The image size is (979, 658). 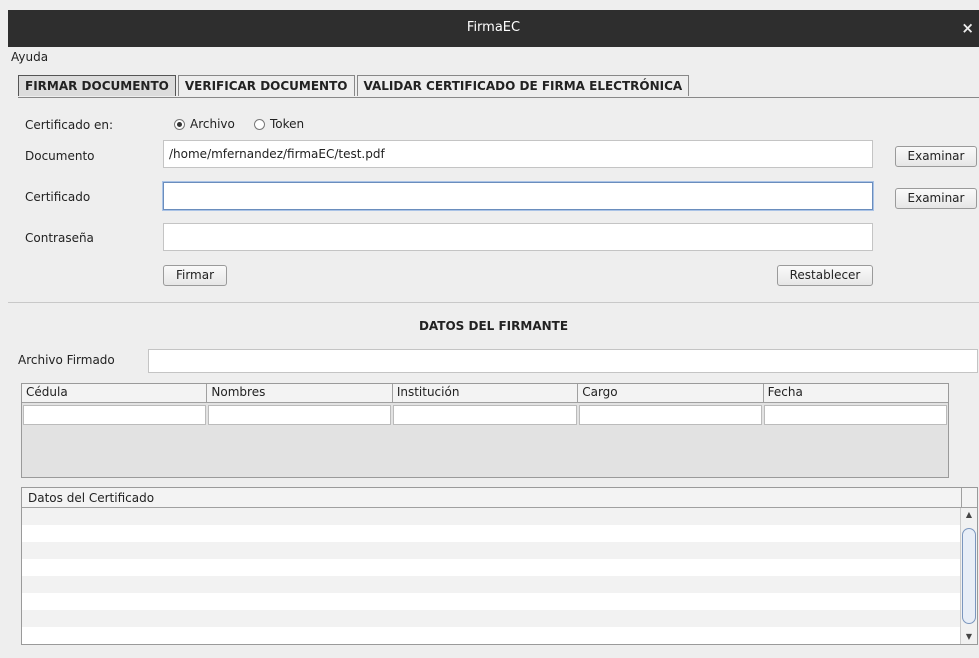 What do you see at coordinates (287, 124) in the screenshot?
I see `radio-token-label: Token` at bounding box center [287, 124].